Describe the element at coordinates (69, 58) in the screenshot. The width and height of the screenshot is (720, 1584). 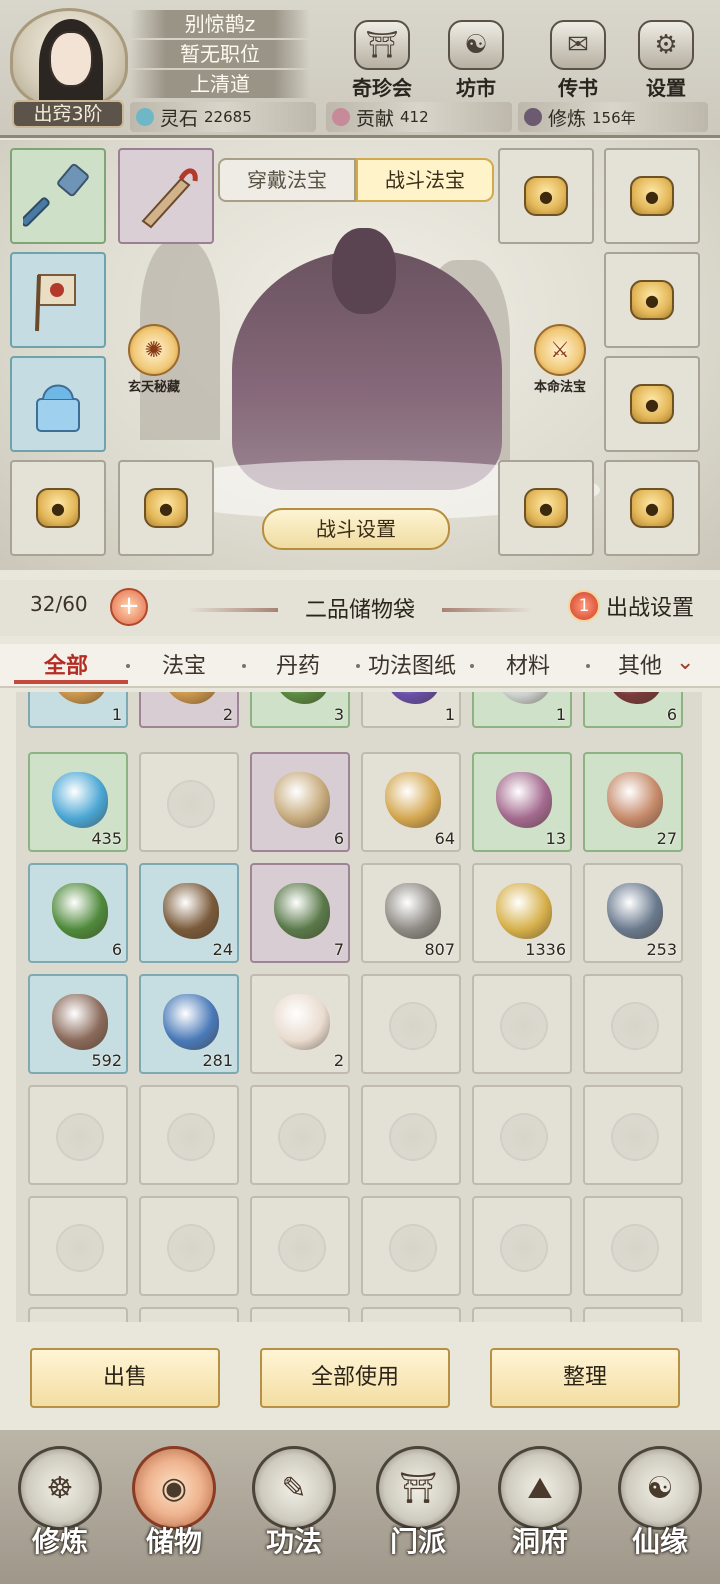
I see `avatar` at that location.